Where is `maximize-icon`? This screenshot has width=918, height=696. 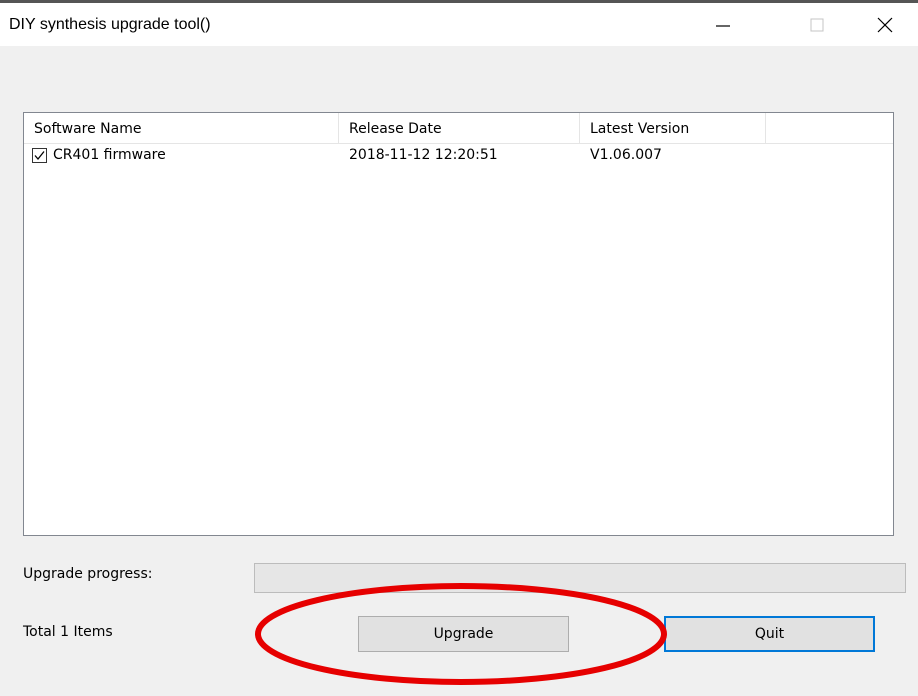 maximize-icon is located at coordinates (817, 24).